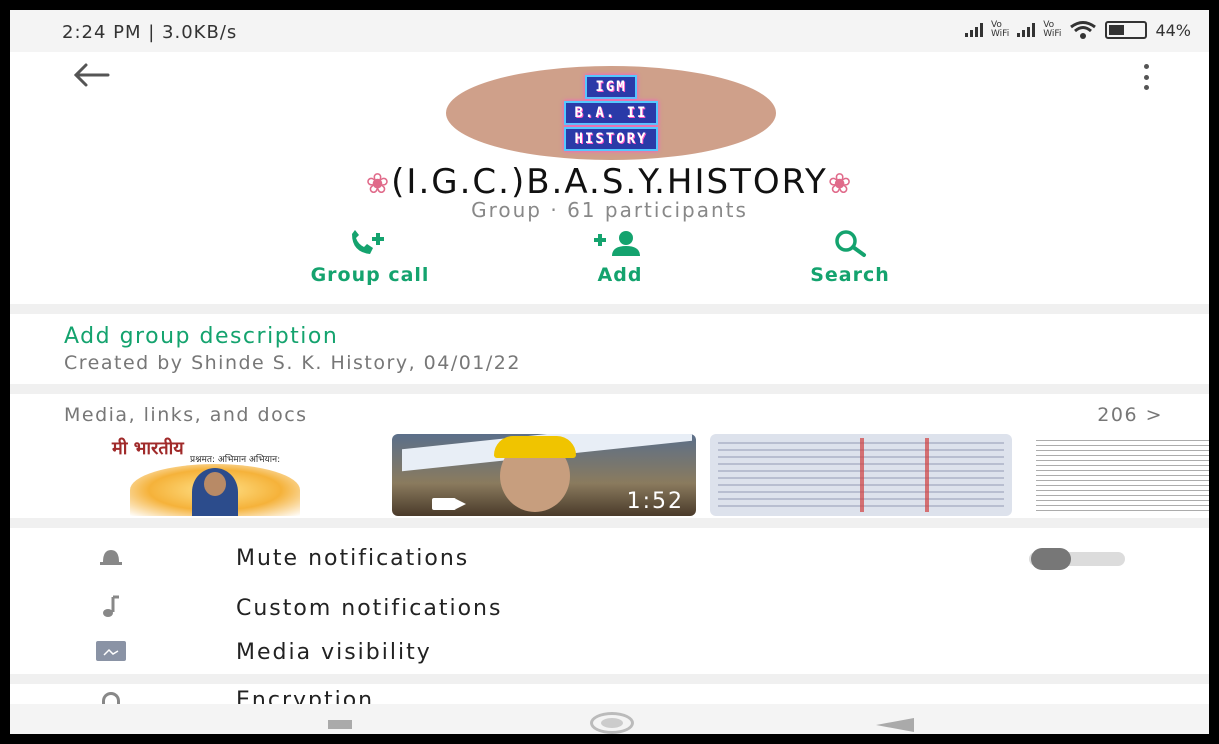  I want to click on media-visibility-row: Media visibility, so click(609, 651).